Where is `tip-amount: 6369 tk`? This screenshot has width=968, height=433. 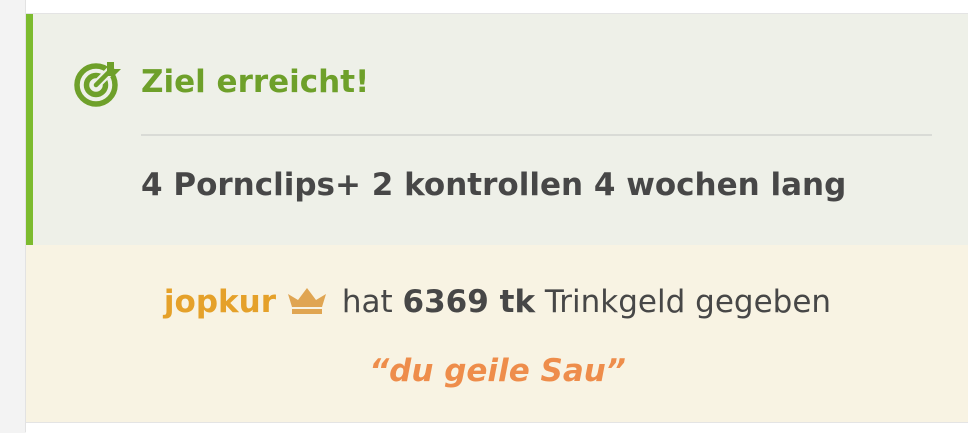 tip-amount: 6369 tk is located at coordinates (469, 302).